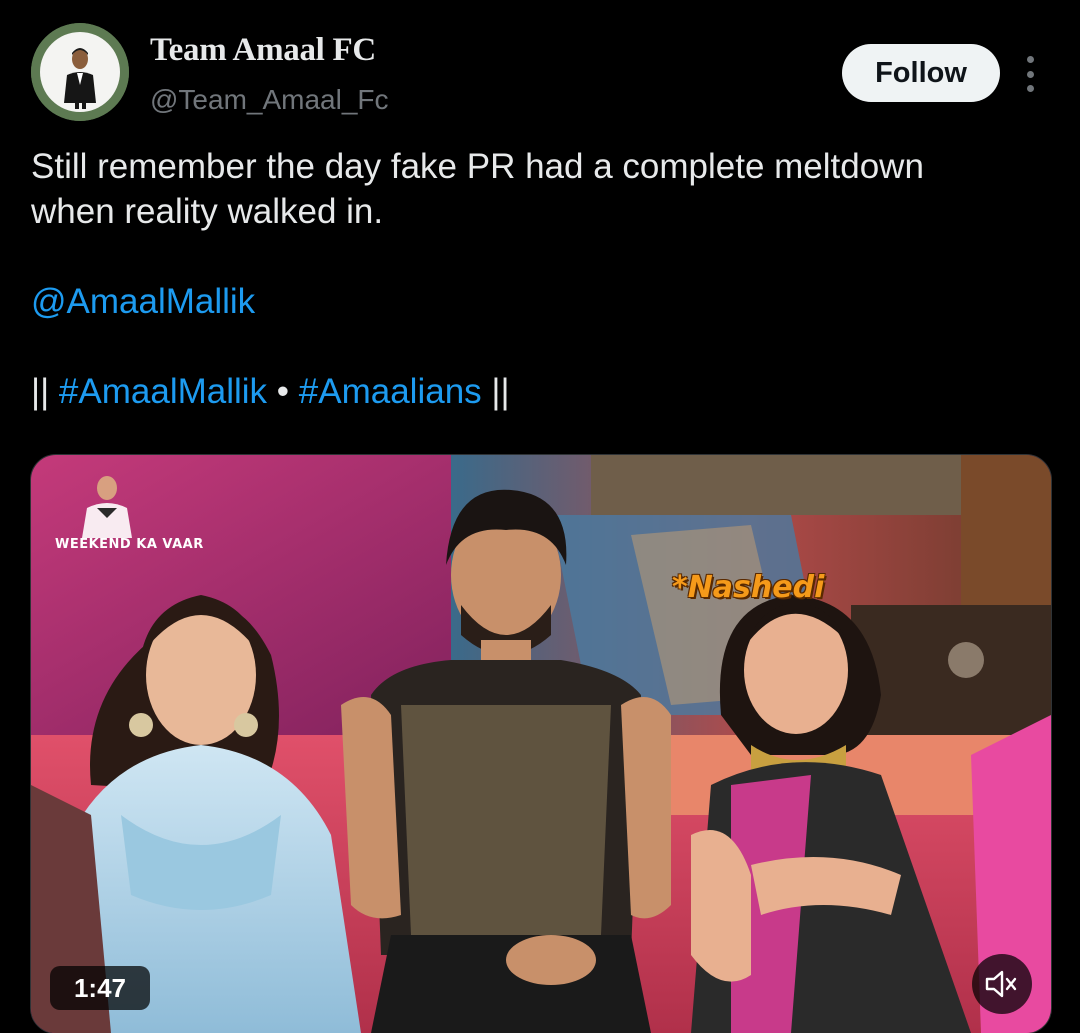 Image resolution: width=1080 pixels, height=1033 pixels. Describe the element at coordinates (500, 391) in the screenshot. I see `suffix-bars: ||` at that location.